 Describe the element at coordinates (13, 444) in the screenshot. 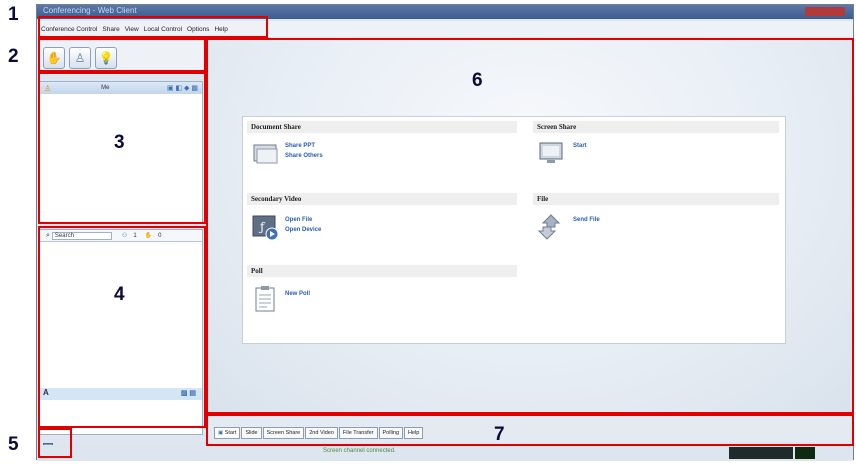

I see `annotation-number-5: 5` at that location.